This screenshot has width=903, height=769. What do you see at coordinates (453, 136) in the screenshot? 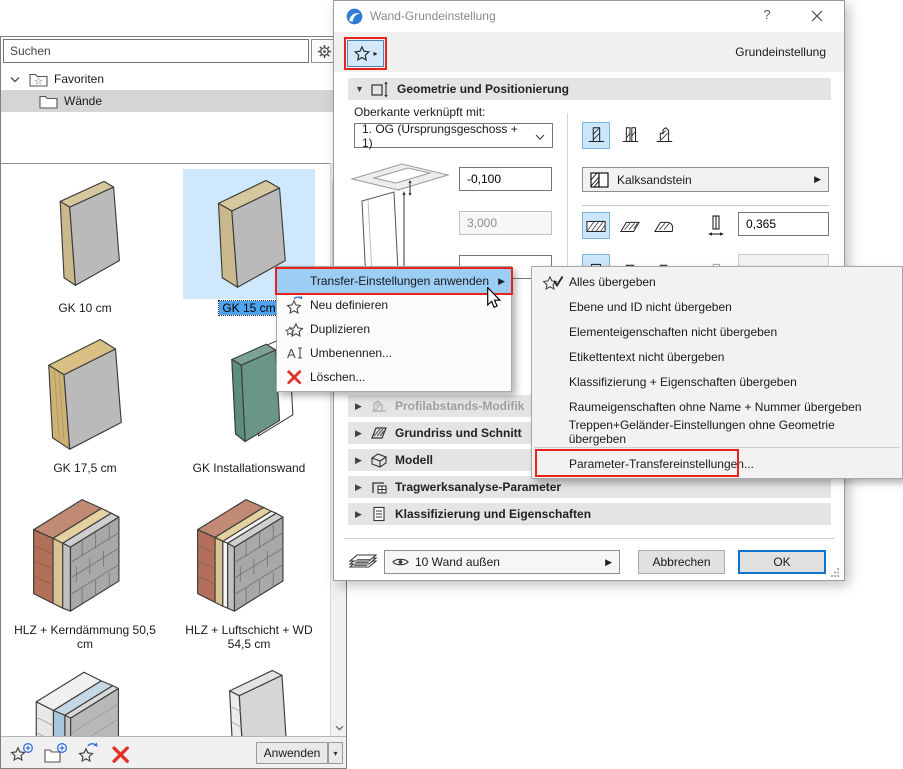
I see `story-select: 1. OG (Ursprungsgeschoss + 1)` at bounding box center [453, 136].